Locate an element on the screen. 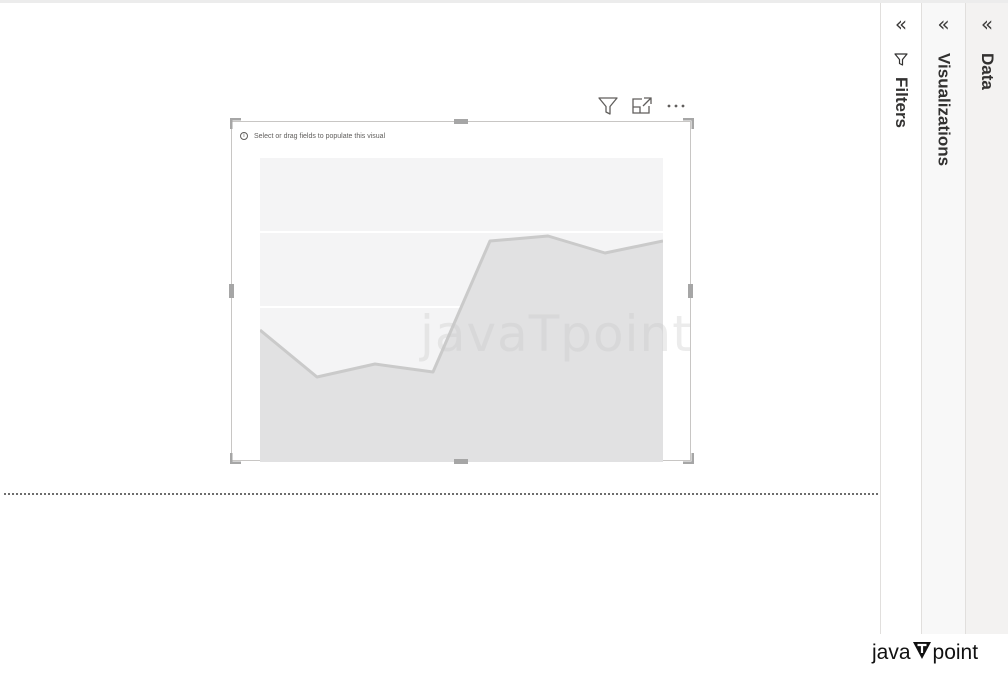 This screenshot has height=675, width=1008. resize-handle-top-right is located at coordinates (688, 124).